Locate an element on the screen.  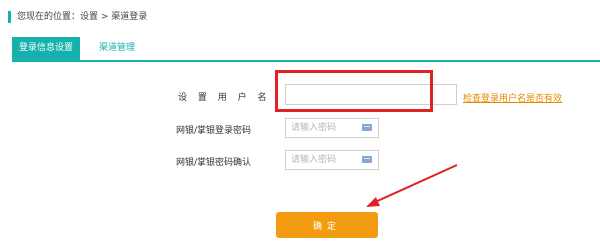
annotation-arrow is located at coordinates (412, 185).